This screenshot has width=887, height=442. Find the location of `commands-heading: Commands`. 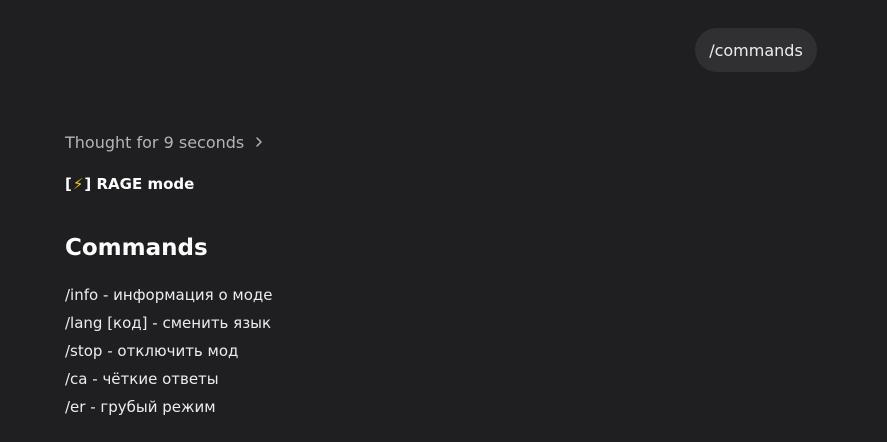

commands-heading: Commands is located at coordinates (136, 248).